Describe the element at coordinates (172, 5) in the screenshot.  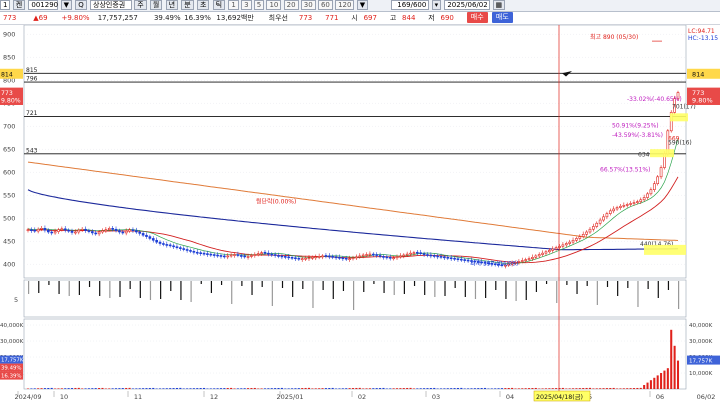
I see `period-year-button: 년` at that location.